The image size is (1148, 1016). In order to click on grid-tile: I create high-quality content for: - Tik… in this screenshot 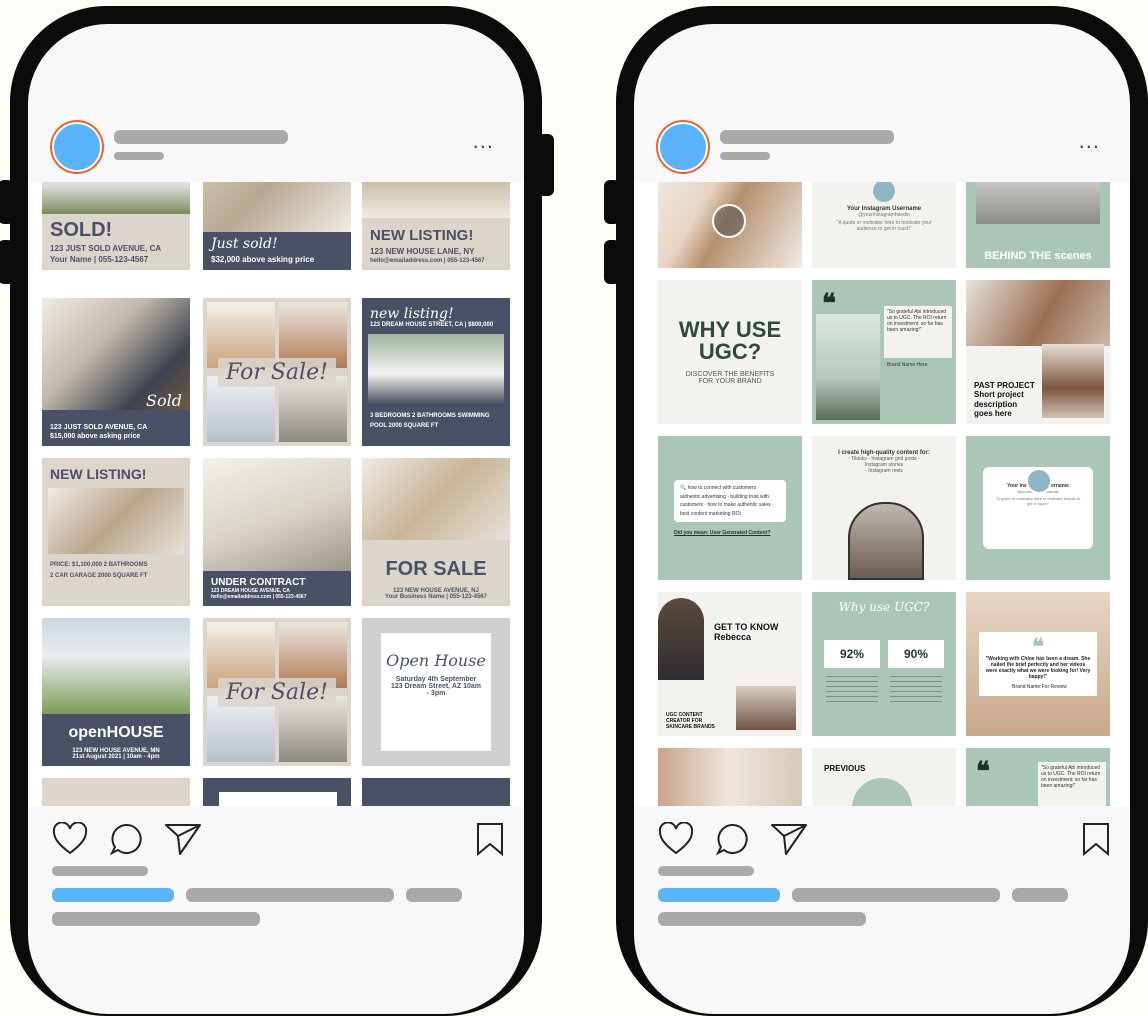, I will do `click(884, 508)`.